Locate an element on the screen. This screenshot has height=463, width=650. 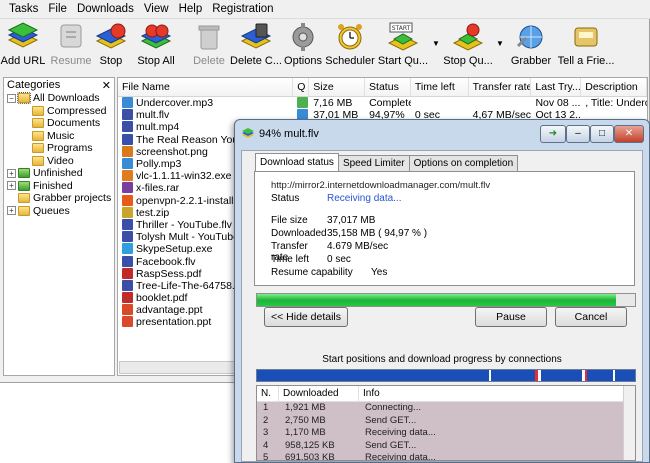
stop-queue-dropdown: ▼ is located at coordinates (500, 46).